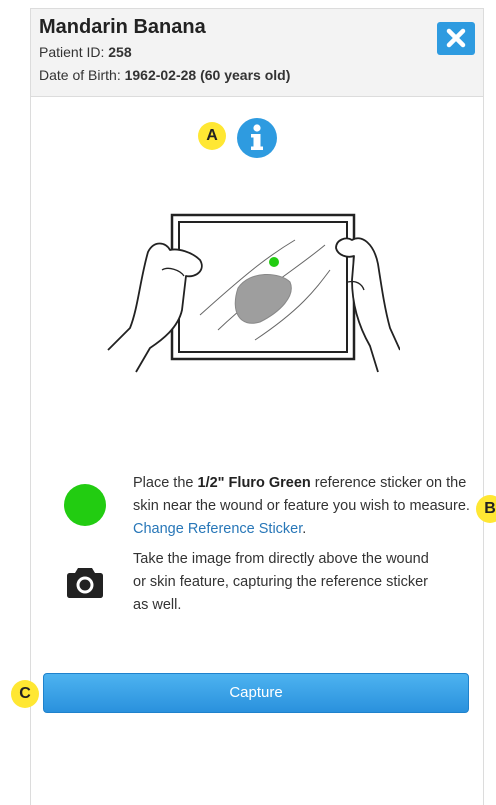  Describe the element at coordinates (85, 505) in the screenshot. I see `reference-sticker-icon` at that location.